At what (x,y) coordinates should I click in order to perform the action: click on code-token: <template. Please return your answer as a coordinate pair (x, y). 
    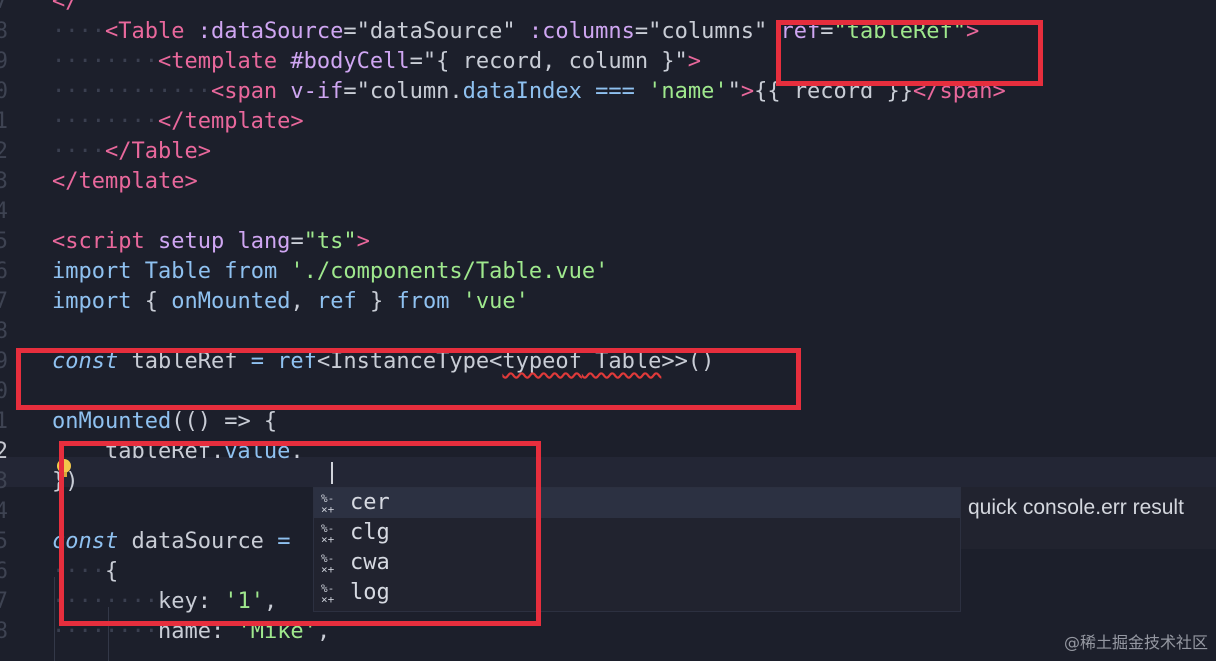
    Looking at the image, I should click on (217, 61).